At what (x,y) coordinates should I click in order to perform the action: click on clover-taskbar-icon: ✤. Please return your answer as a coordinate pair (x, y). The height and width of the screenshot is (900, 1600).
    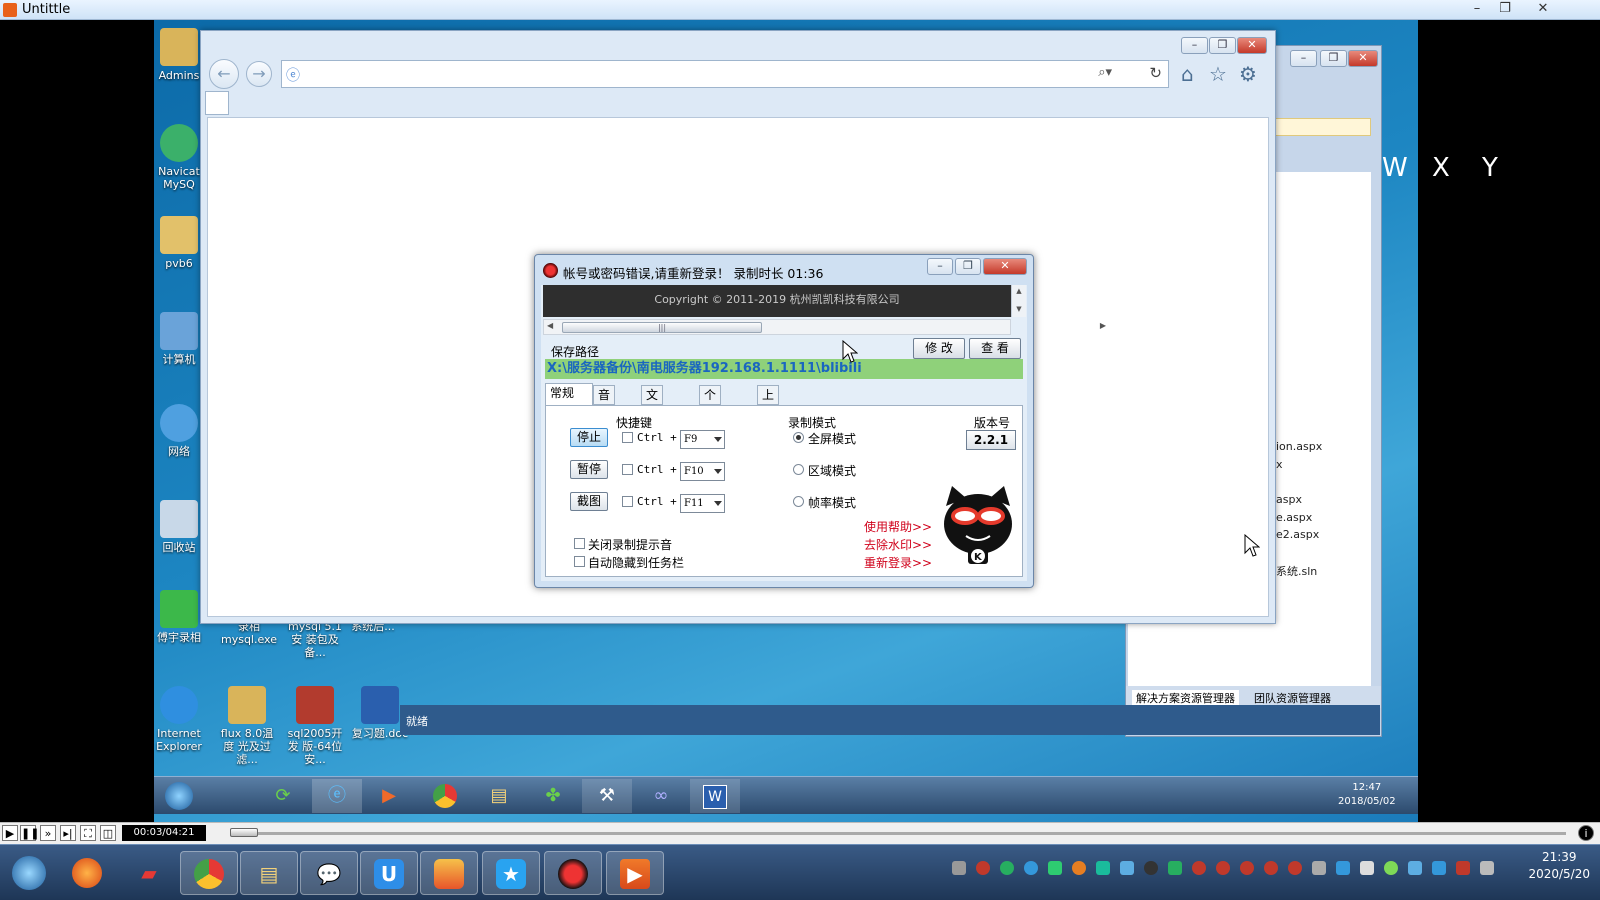
    Looking at the image, I should click on (553, 796).